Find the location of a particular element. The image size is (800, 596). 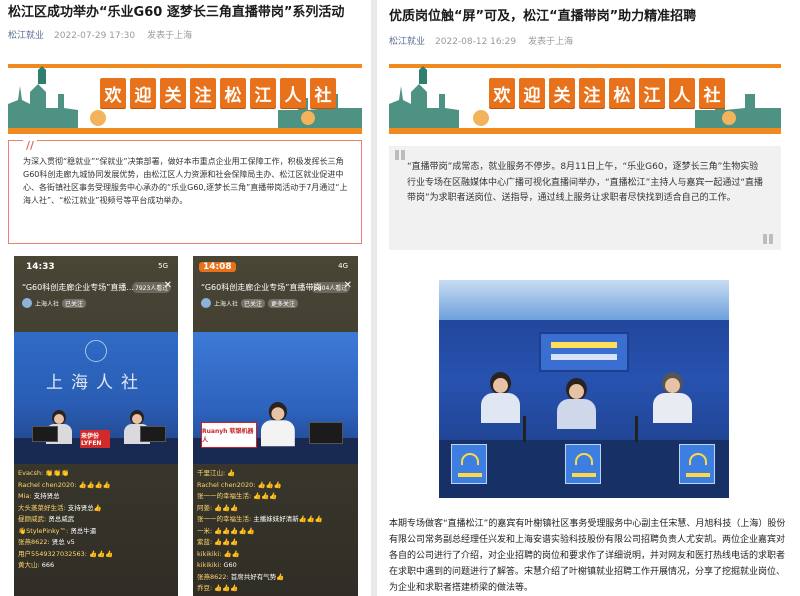

article-meta: 松江就业 2022-07-29 17:30 发表于上海 is located at coordinates (100, 34).